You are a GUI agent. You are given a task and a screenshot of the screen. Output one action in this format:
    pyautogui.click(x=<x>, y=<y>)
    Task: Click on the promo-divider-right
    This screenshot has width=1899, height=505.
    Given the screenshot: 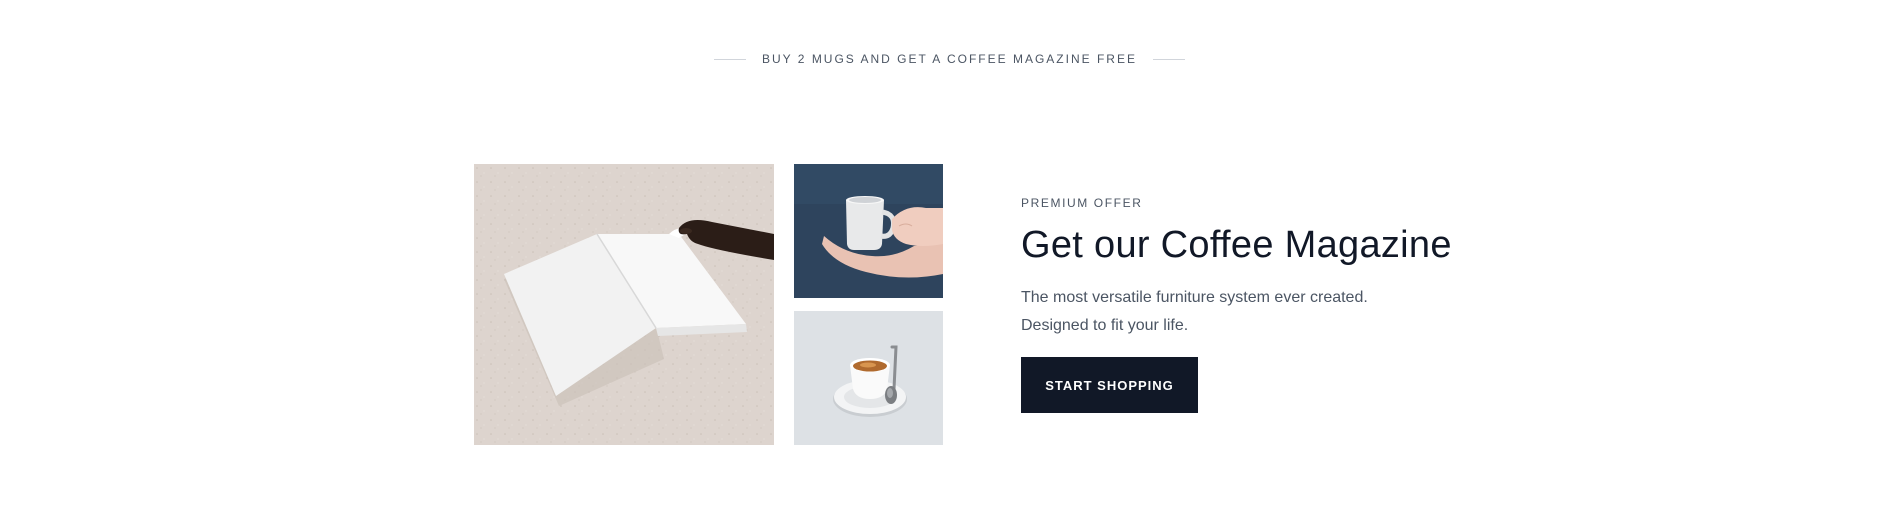 What is the action you would take?
    pyautogui.click(x=1168, y=59)
    